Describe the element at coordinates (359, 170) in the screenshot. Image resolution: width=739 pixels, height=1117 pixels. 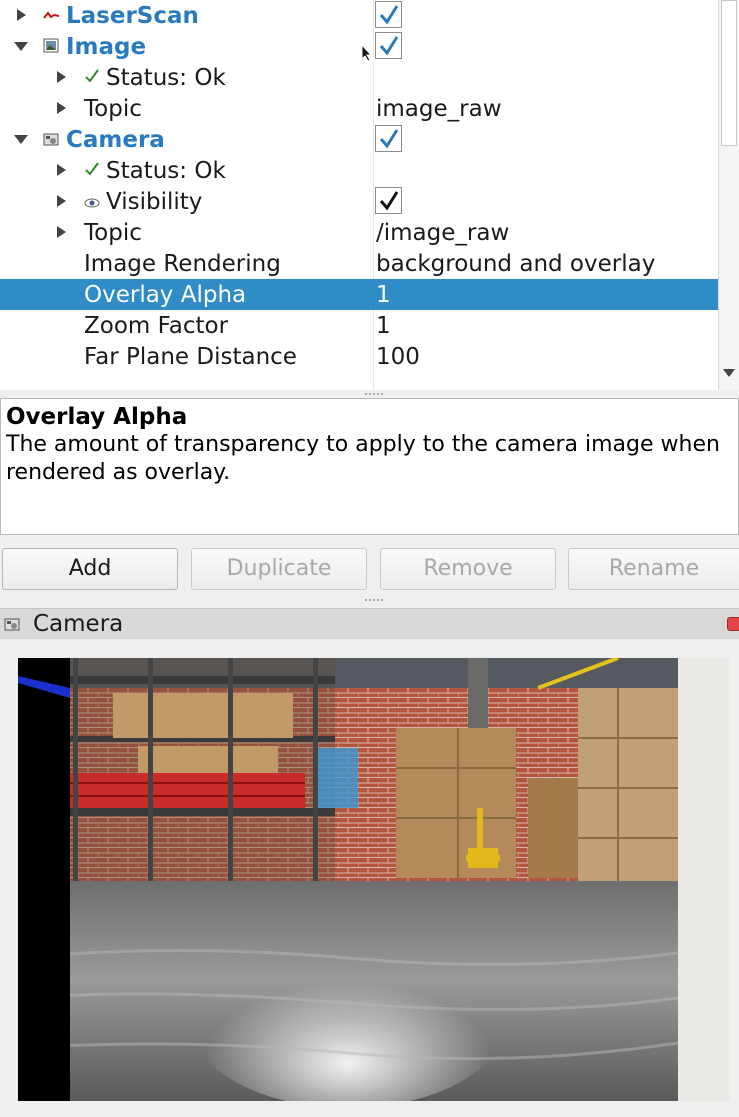
I see `tree-row-camera-status: Status: Ok` at that location.